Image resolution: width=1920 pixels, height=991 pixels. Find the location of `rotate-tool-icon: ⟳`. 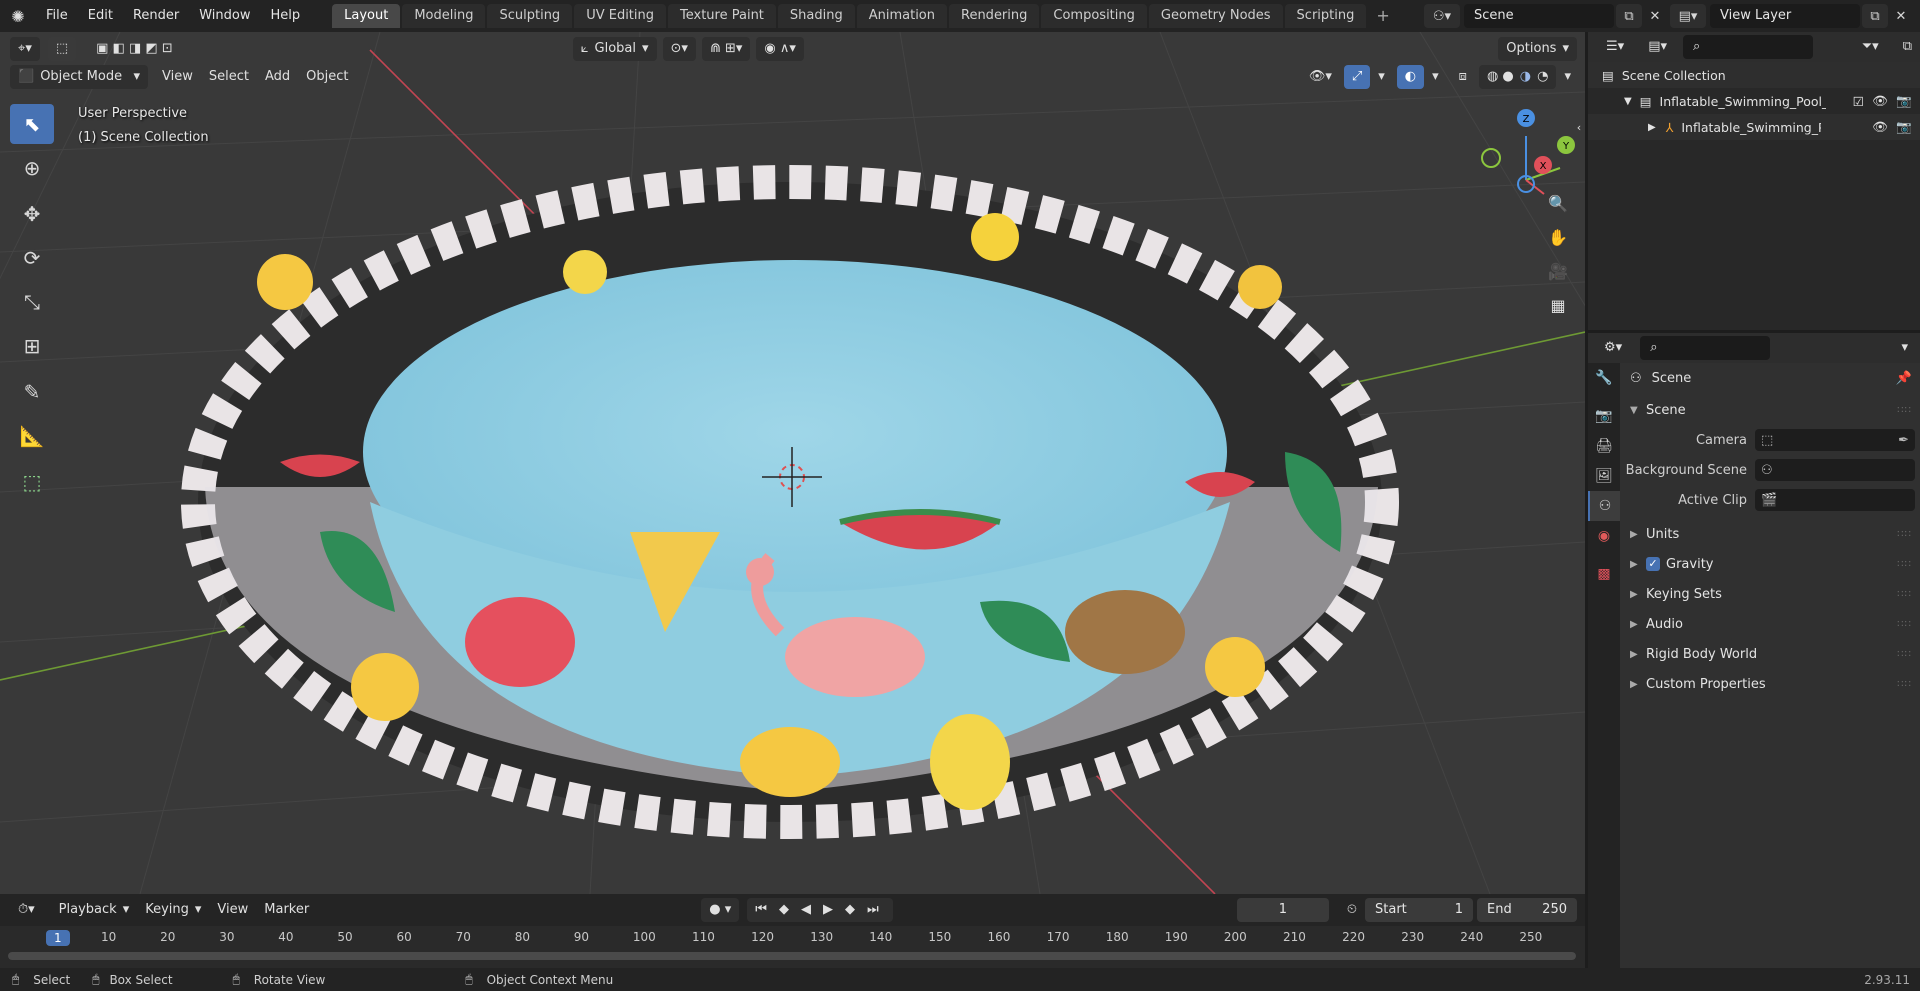

rotate-tool-icon: ⟳ is located at coordinates (32, 258).